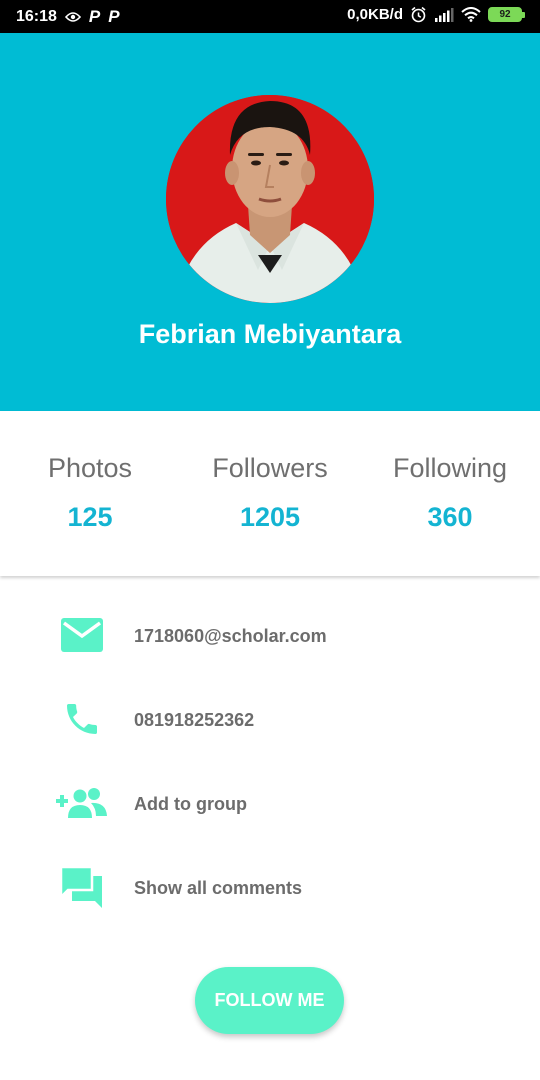 The height and width of the screenshot is (1080, 540). I want to click on stat-label: Following, so click(450, 468).